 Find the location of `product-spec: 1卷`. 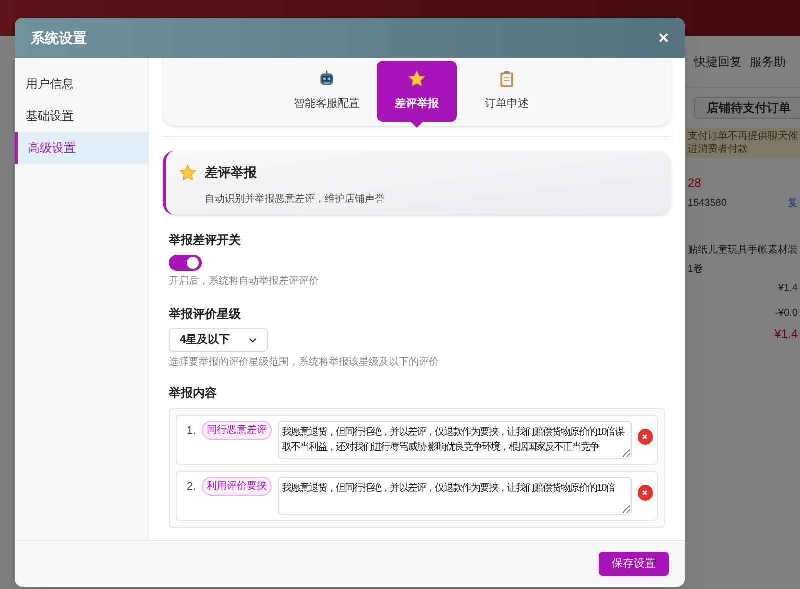

product-spec: 1卷 is located at coordinates (696, 270).